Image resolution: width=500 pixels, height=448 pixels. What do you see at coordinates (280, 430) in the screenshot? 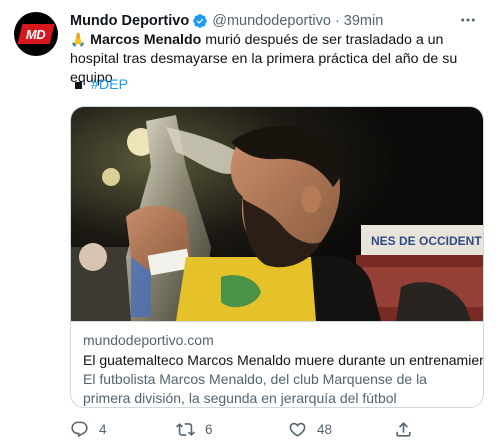
I see `tweet-actions: 4 6 48` at bounding box center [280, 430].